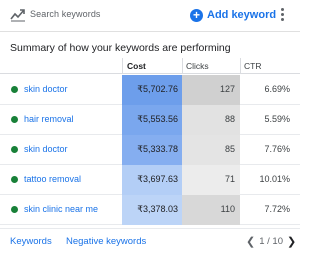 This screenshot has width=320, height=256. I want to click on cost-cell: ₹3,378.03, so click(157, 209).